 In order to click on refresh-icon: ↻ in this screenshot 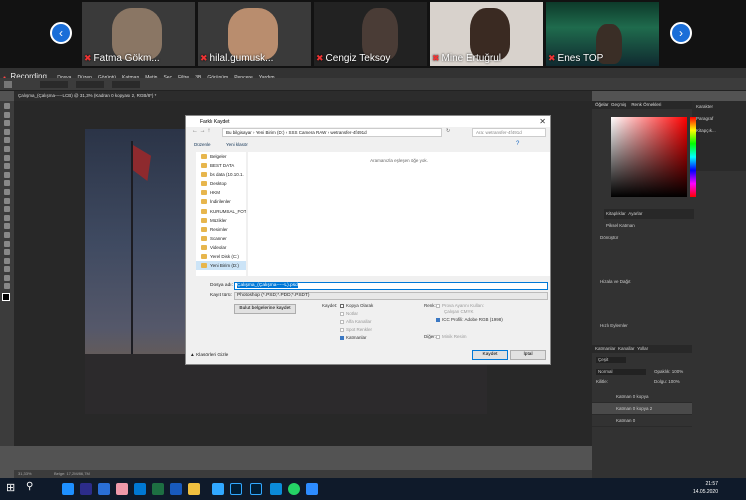, I will do `click(451, 132)`.